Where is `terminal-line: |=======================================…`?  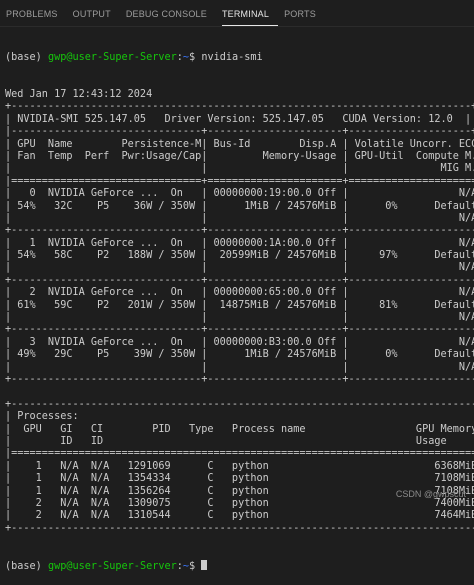
terminal-line: |=======================================… is located at coordinates (239, 454).